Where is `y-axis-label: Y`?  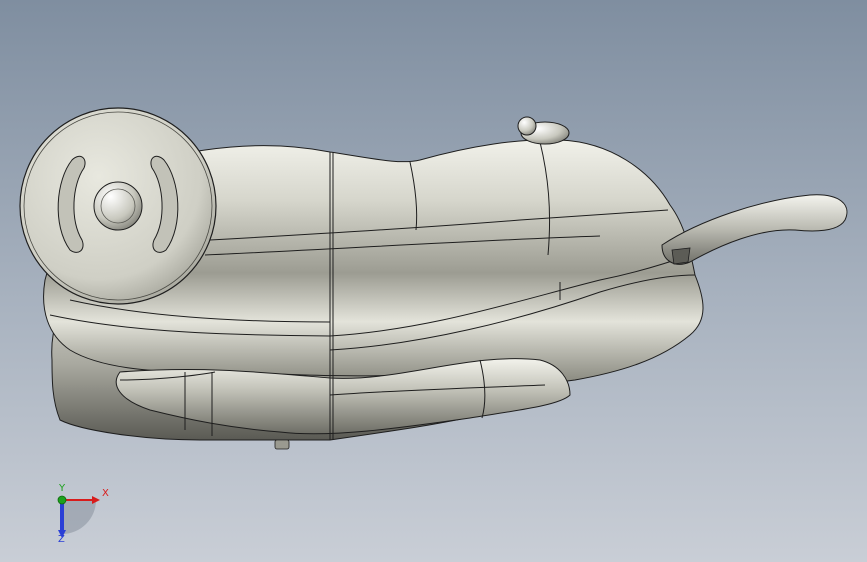 y-axis-label: Y is located at coordinates (62, 488).